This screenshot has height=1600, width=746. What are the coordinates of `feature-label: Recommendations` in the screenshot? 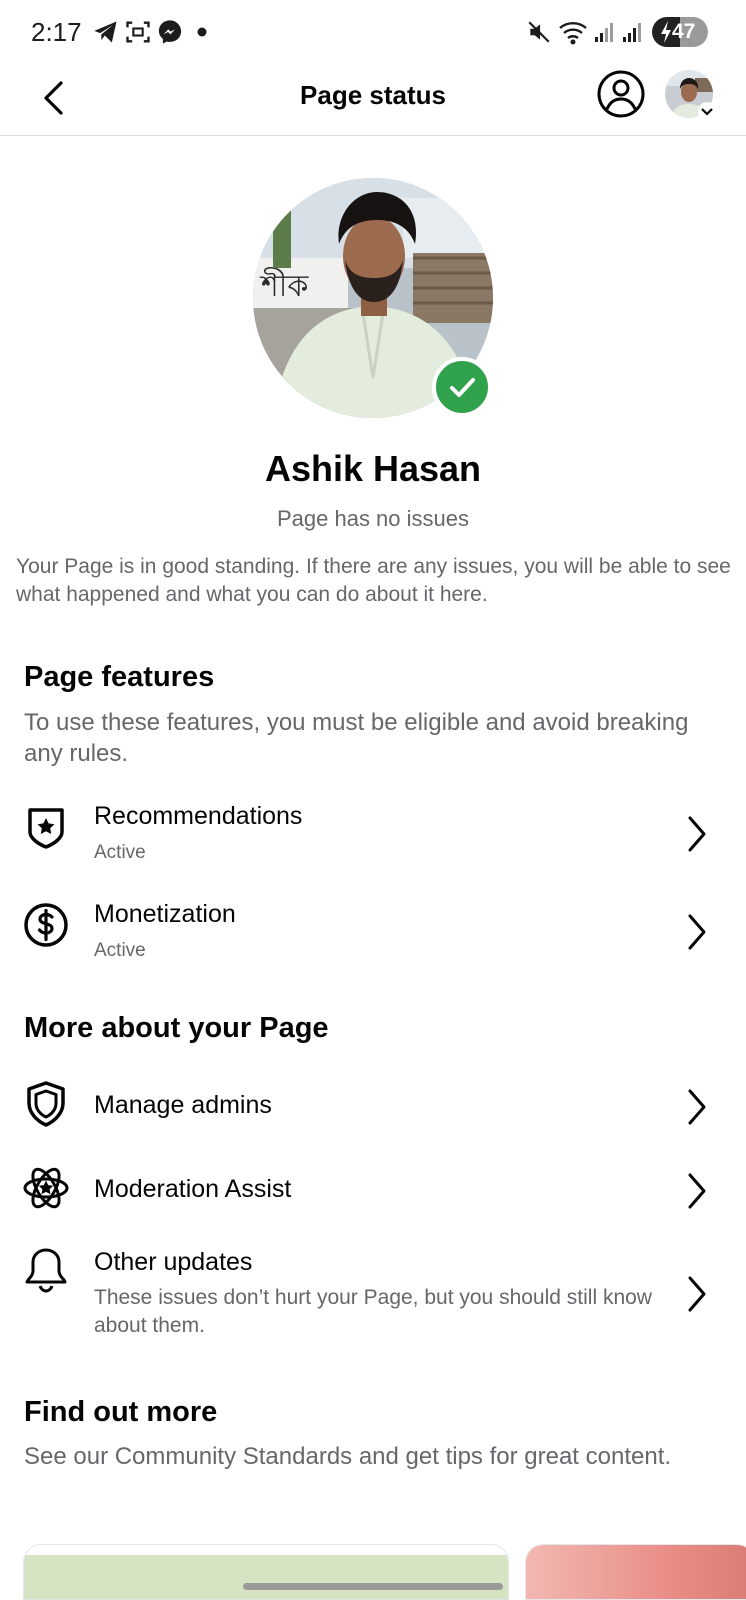 It's located at (198, 816).